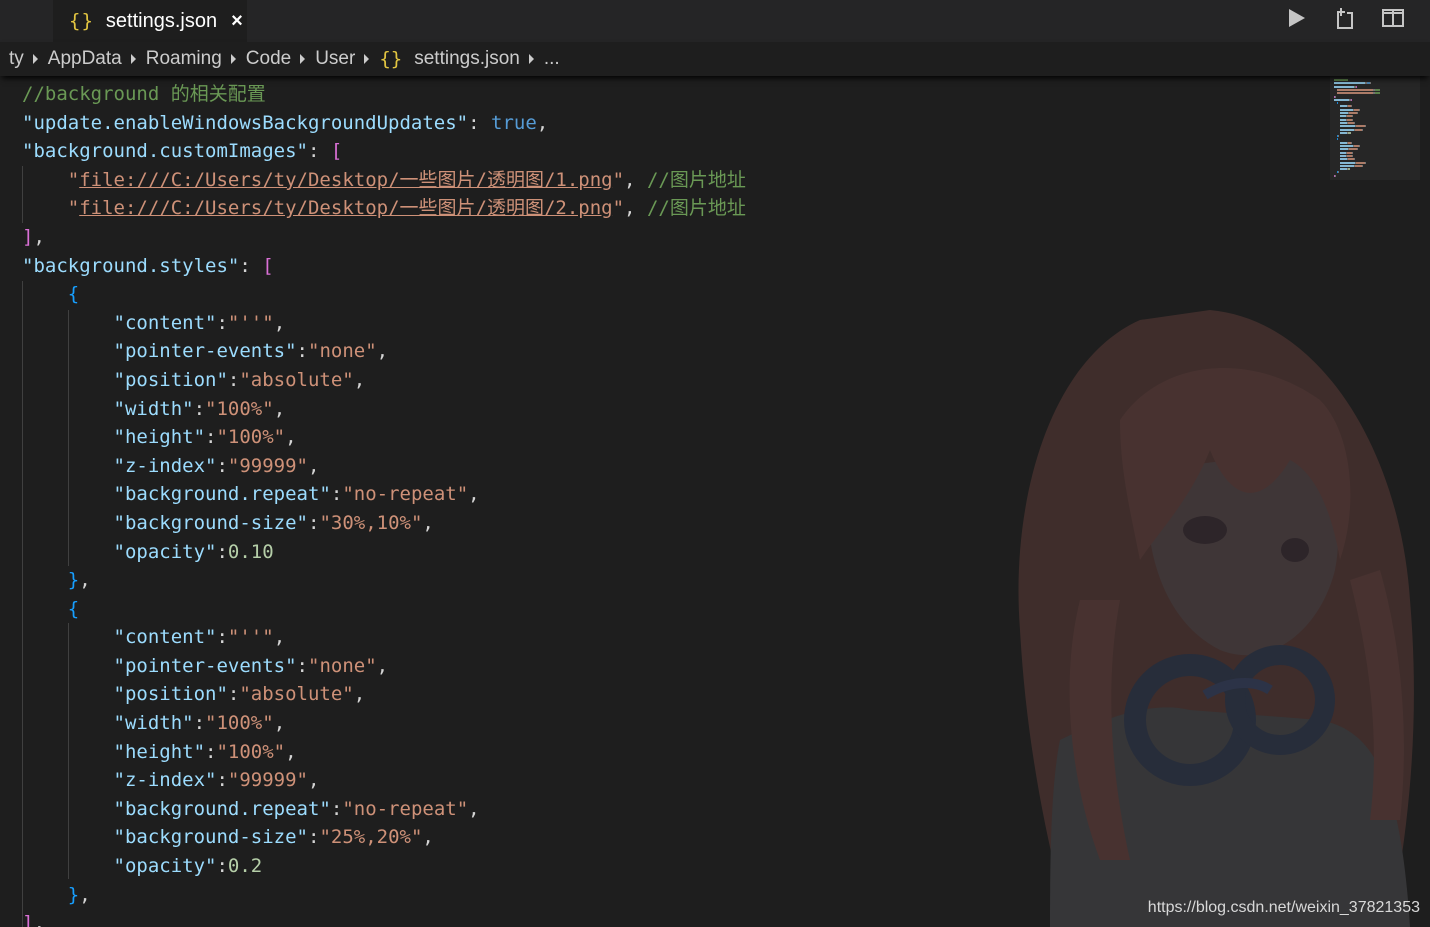  What do you see at coordinates (336, 151) in the screenshot?
I see `bracket: [` at bounding box center [336, 151].